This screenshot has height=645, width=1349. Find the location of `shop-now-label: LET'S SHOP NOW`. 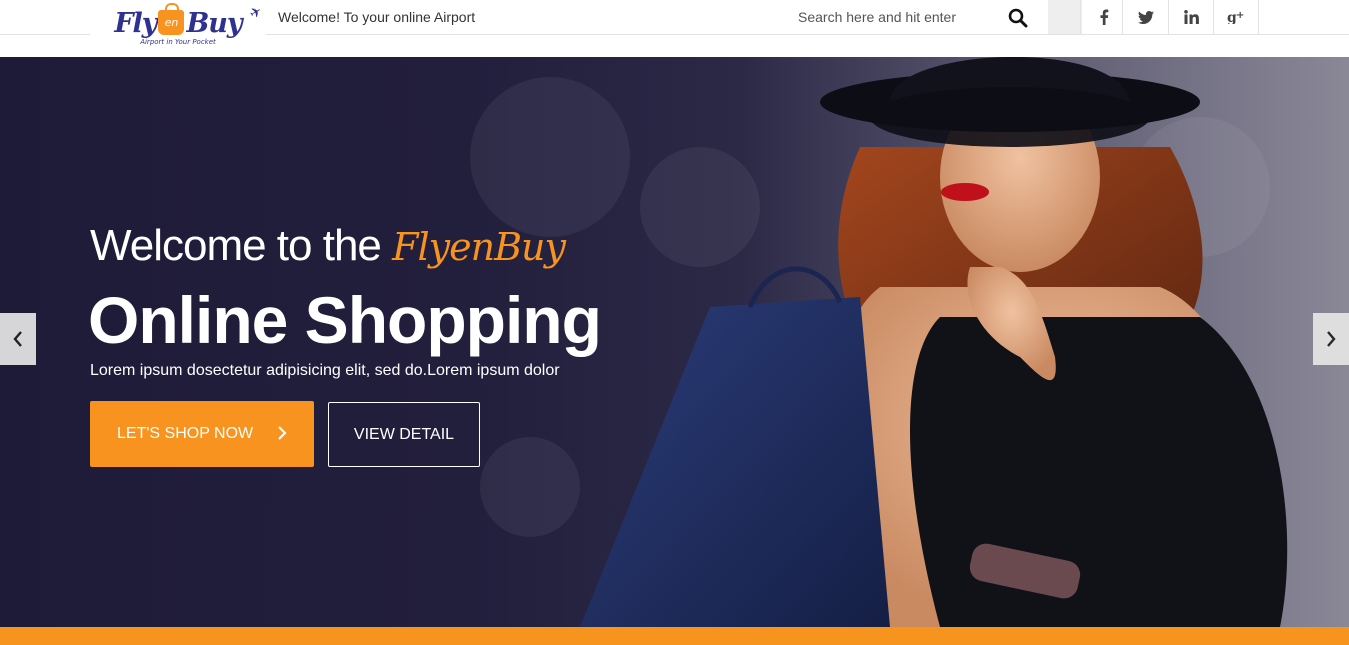

shop-now-label: LET'S SHOP NOW is located at coordinates (185, 433).